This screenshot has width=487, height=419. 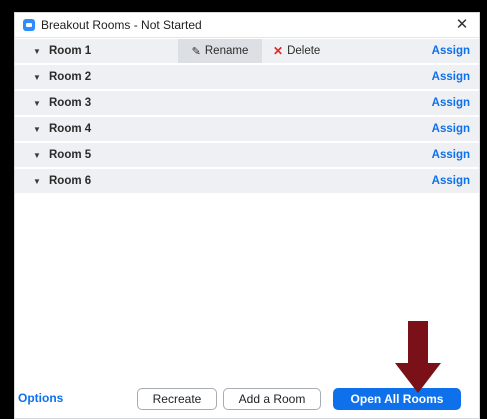 I want to click on down-arrow-shape, so click(x=418, y=357).